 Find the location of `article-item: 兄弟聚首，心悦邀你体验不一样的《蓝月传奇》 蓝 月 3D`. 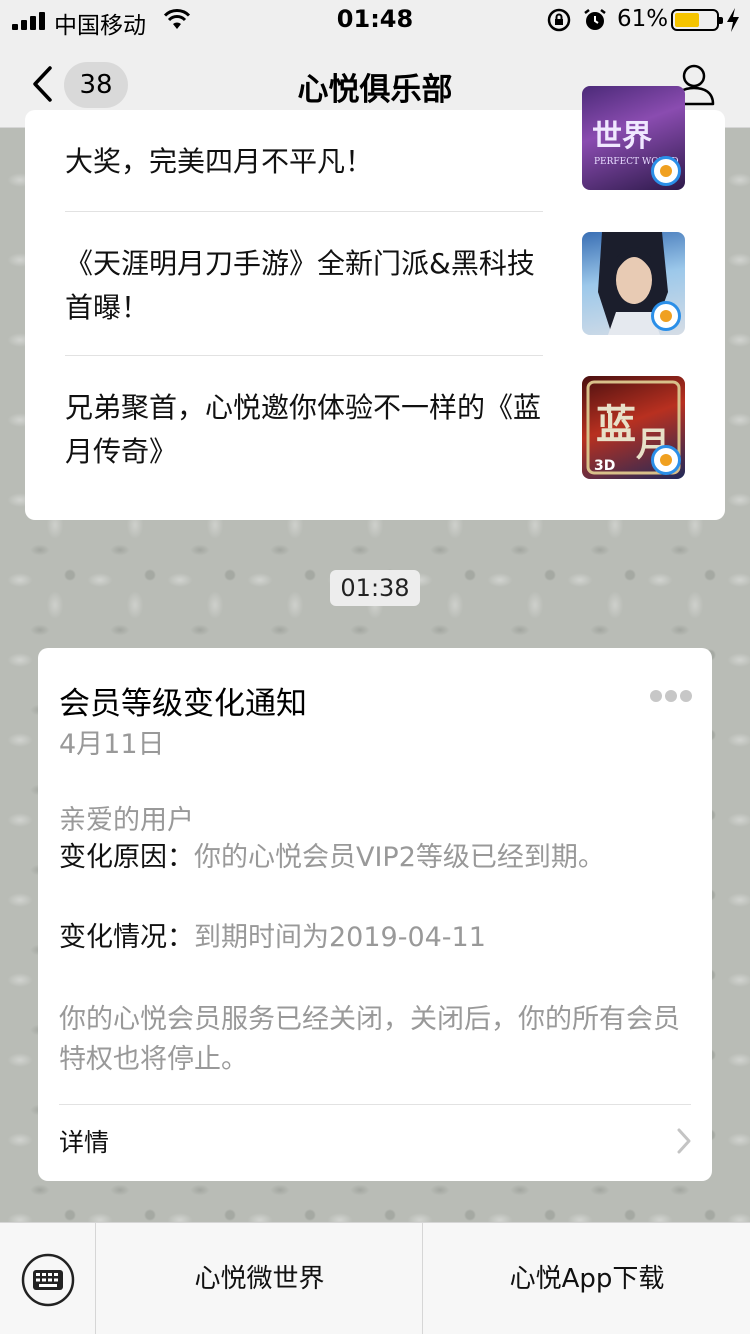

article-item: 兄弟聚首，心悦邀你体验不一样的《蓝月传奇》 蓝 月 3D is located at coordinates (375, 428).